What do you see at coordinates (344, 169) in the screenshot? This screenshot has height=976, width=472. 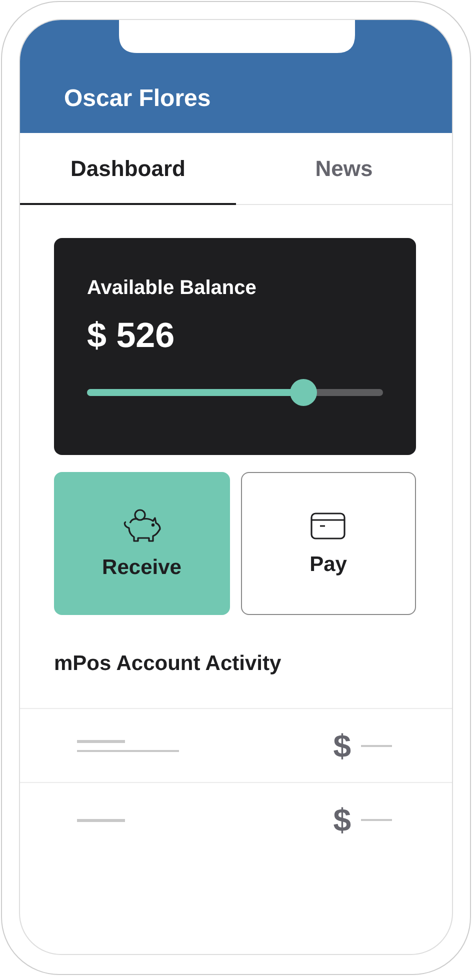 I see `tab: News` at bounding box center [344, 169].